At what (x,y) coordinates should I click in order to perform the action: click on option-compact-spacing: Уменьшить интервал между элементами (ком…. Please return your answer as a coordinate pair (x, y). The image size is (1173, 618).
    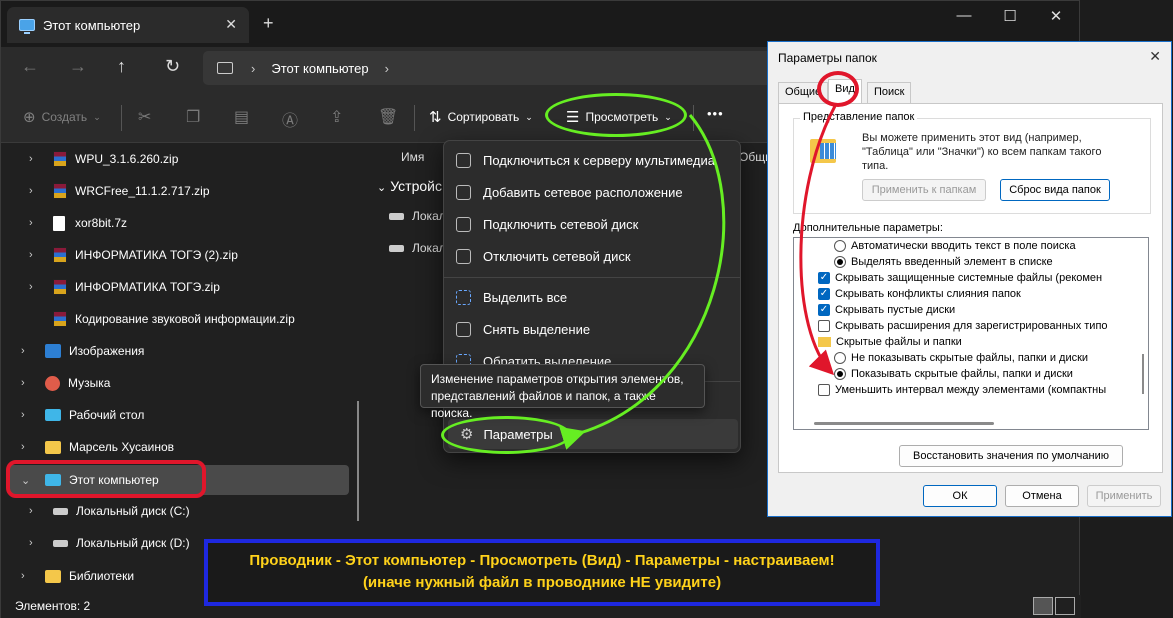
    Looking at the image, I should click on (962, 390).